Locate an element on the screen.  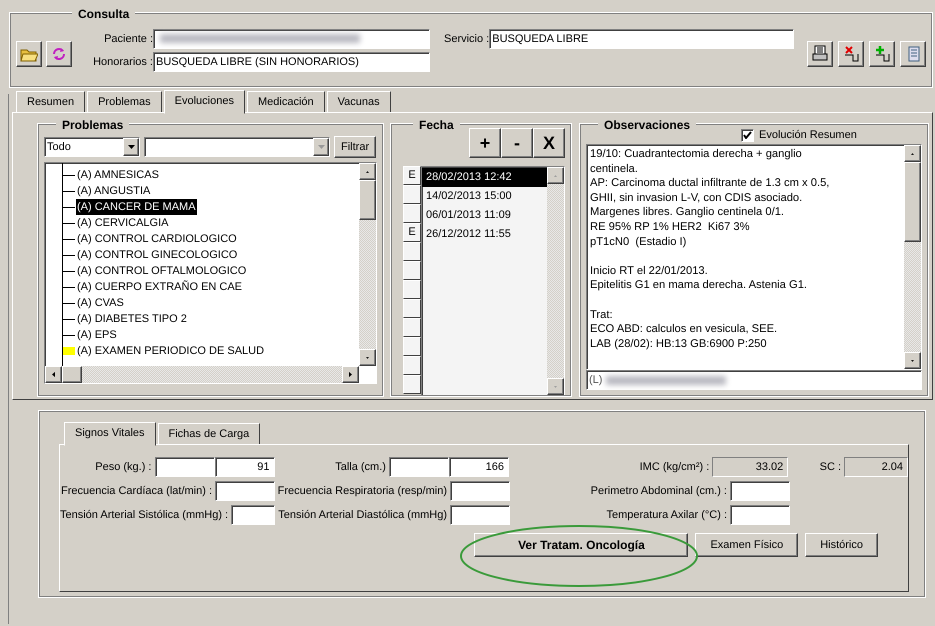
date-item: 26/12/2012 11:55 is located at coordinates (484, 234).